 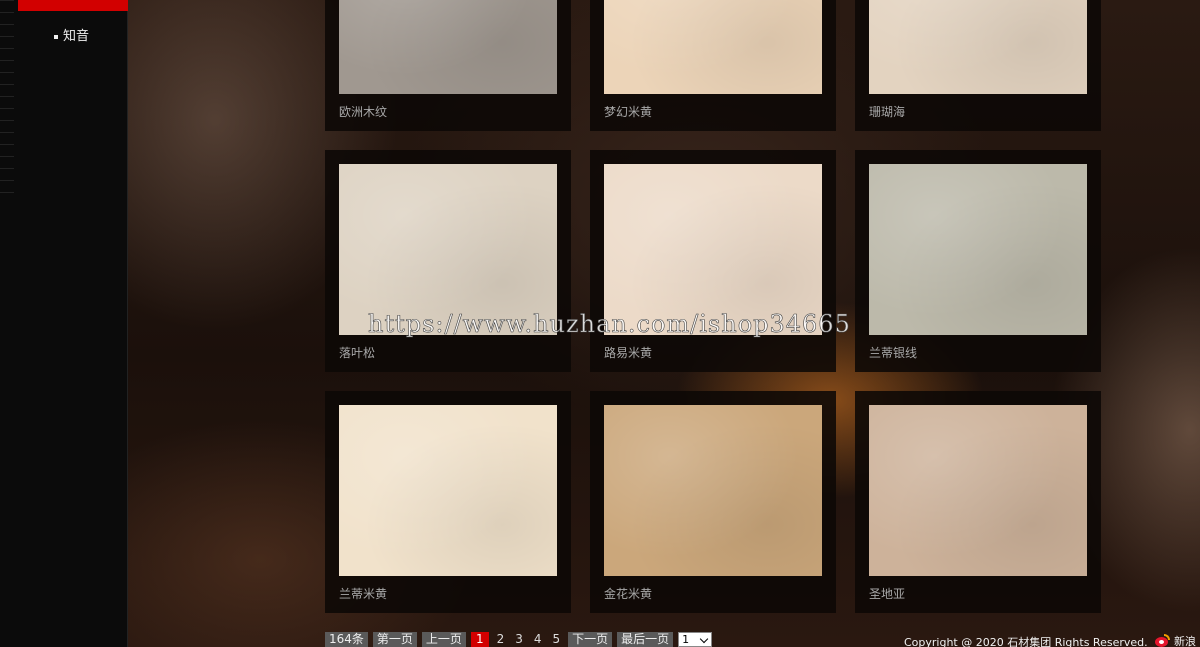 What do you see at coordinates (64, 323) in the screenshot?
I see `sidebar: 知音` at bounding box center [64, 323].